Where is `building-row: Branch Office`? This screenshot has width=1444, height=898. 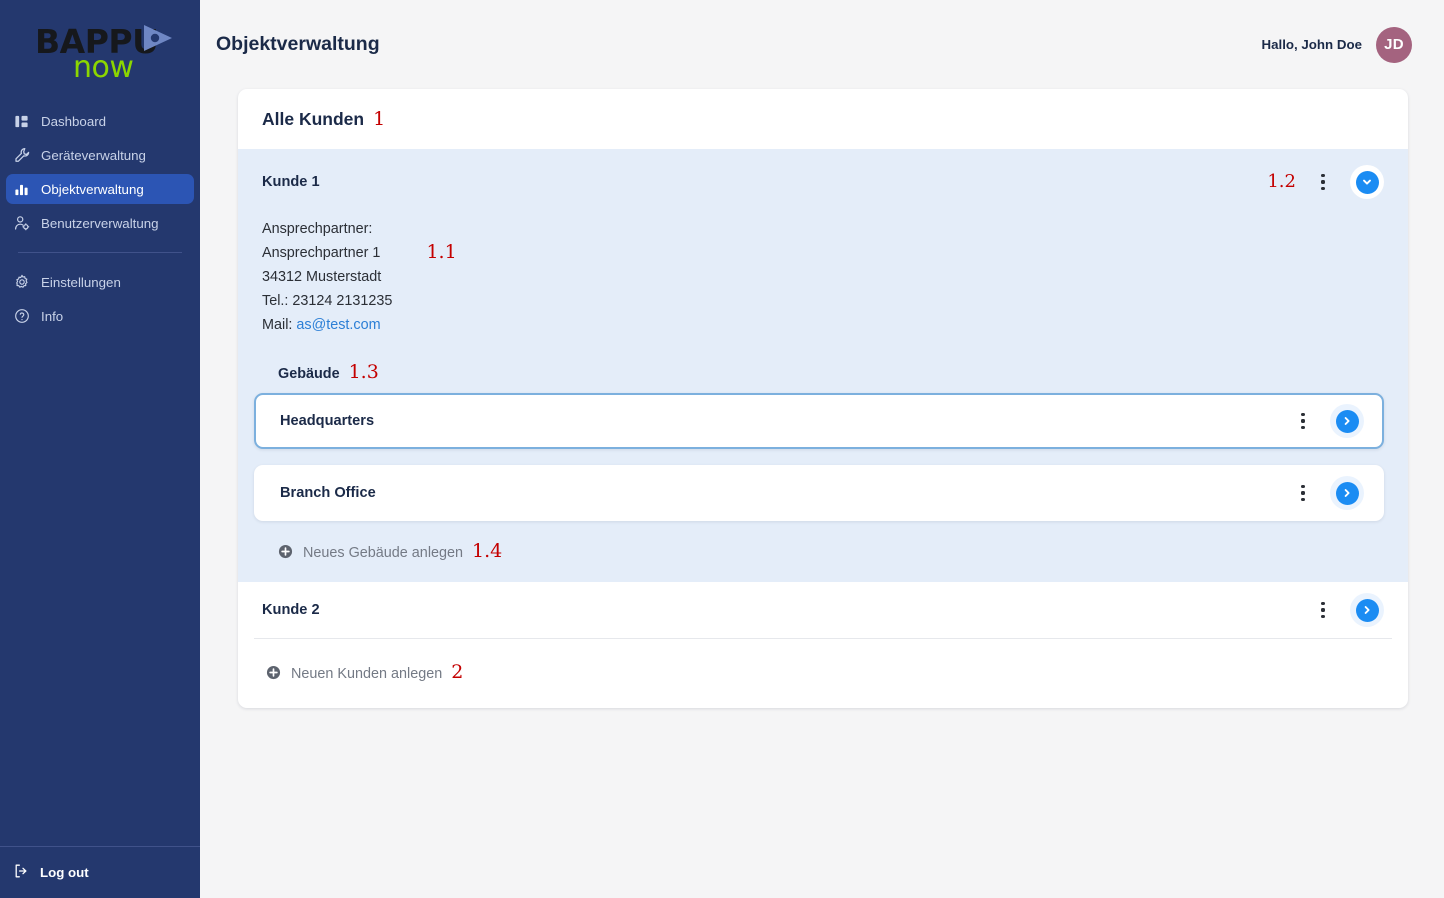
building-row: Branch Office is located at coordinates (819, 493).